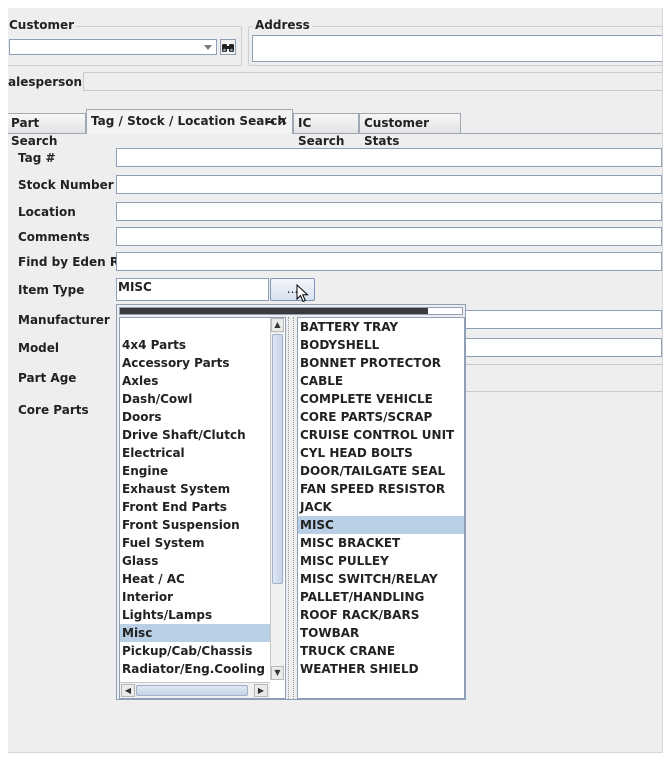 This screenshot has width=669, height=760. I want to click on stock-number-input, so click(389, 184).